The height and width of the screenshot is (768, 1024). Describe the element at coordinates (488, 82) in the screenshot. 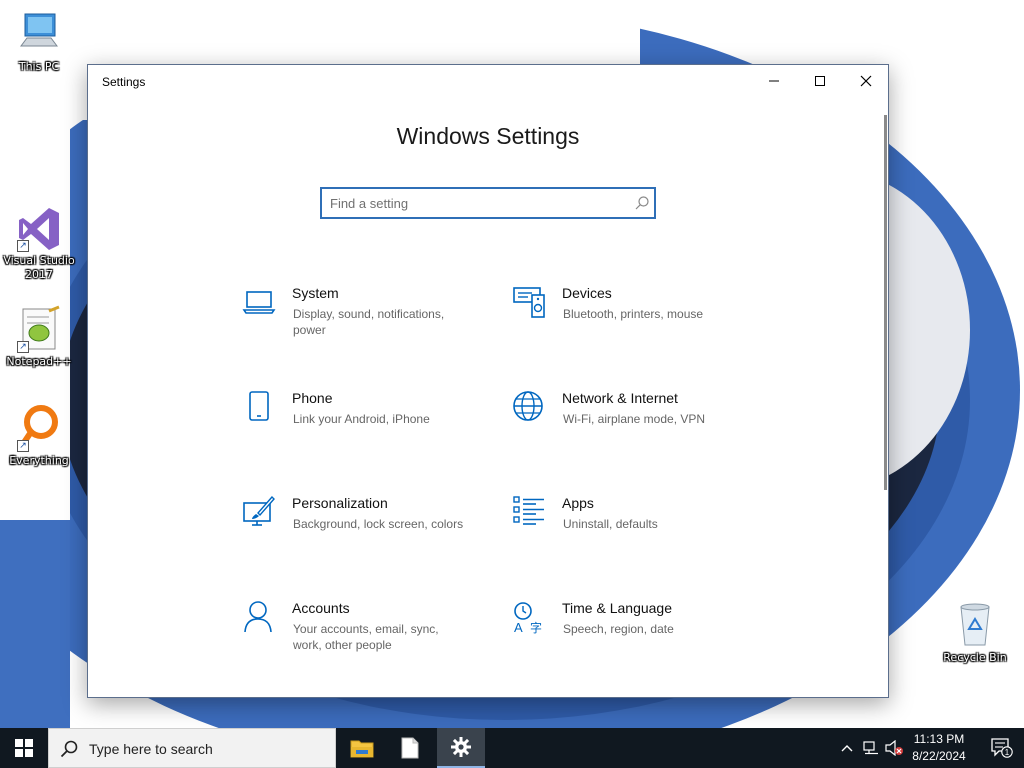

I see `title-bar: Settings` at that location.